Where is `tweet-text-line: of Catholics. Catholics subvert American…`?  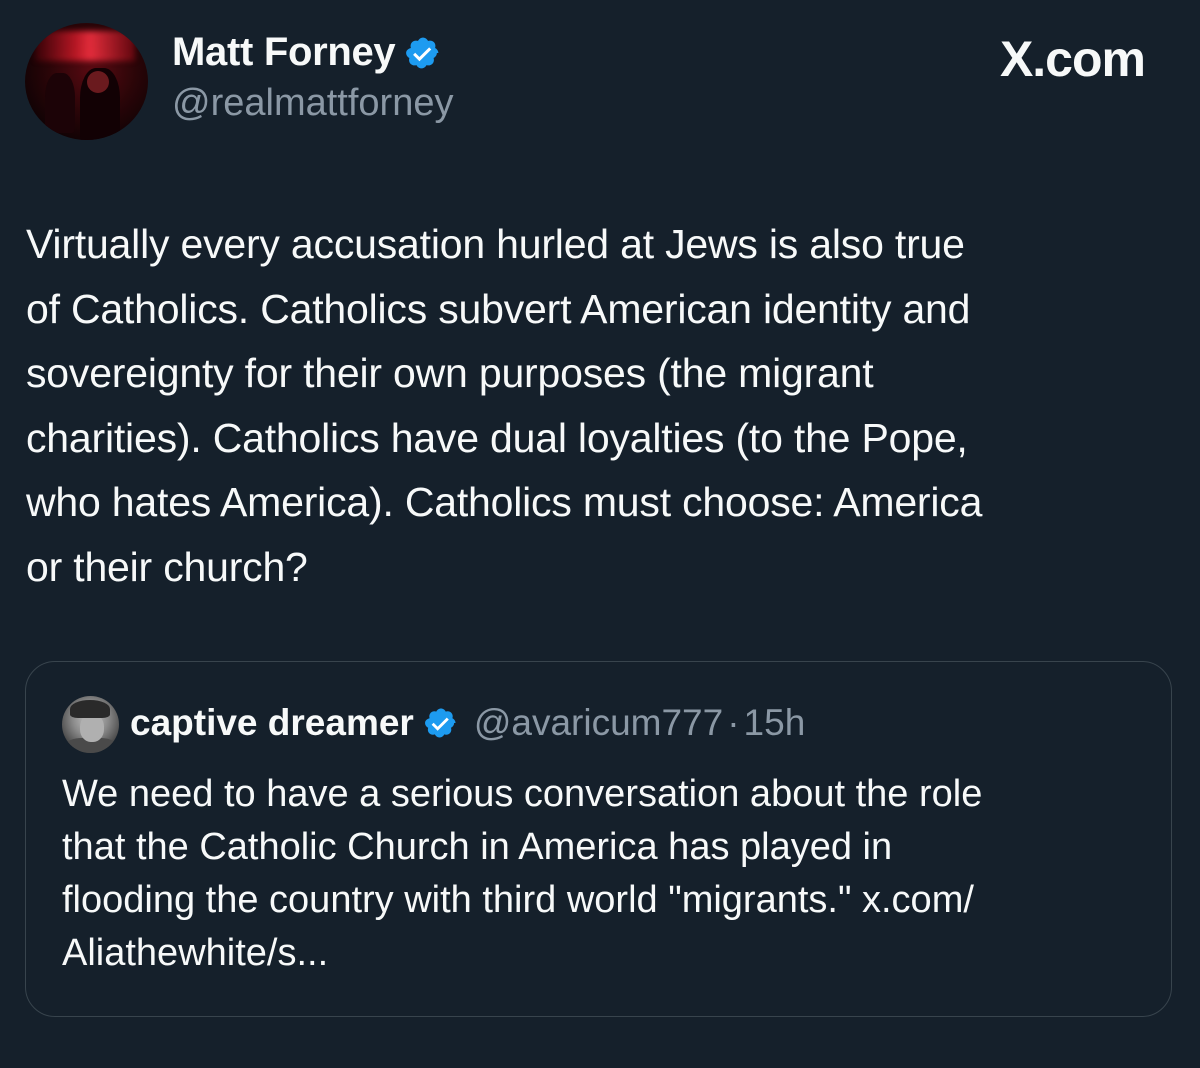 tweet-text-line: of Catholics. Catholics subvert American… is located at coordinates (498, 308).